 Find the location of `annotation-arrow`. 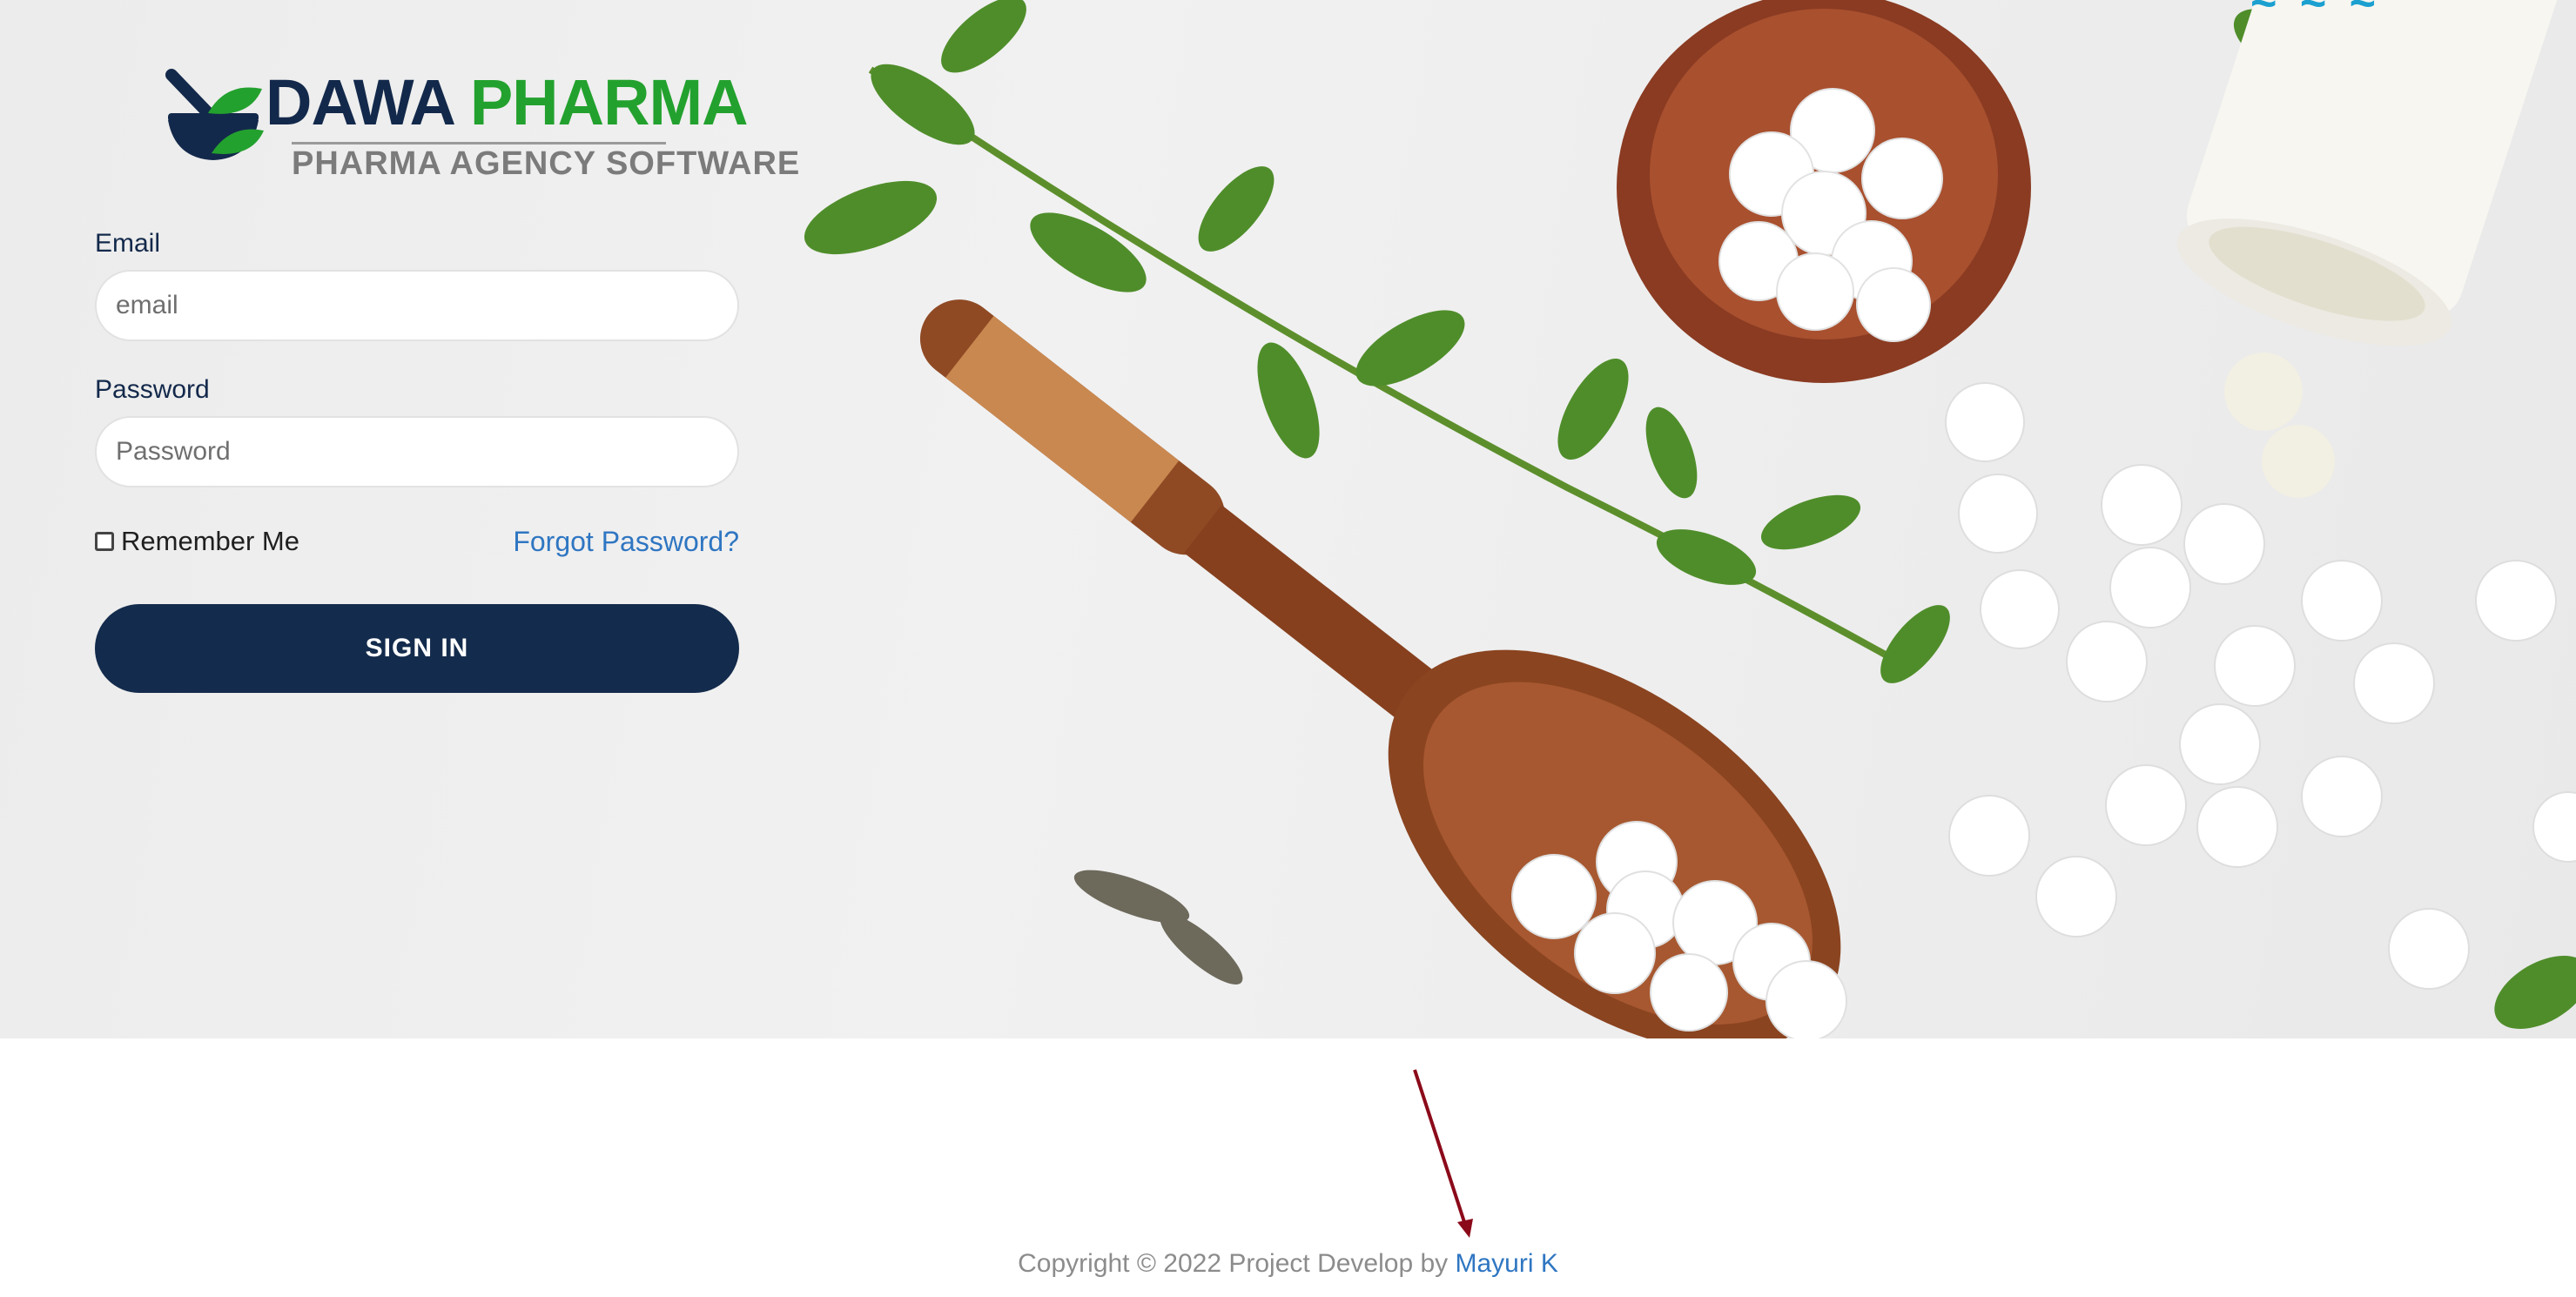

annotation-arrow is located at coordinates (1443, 1153).